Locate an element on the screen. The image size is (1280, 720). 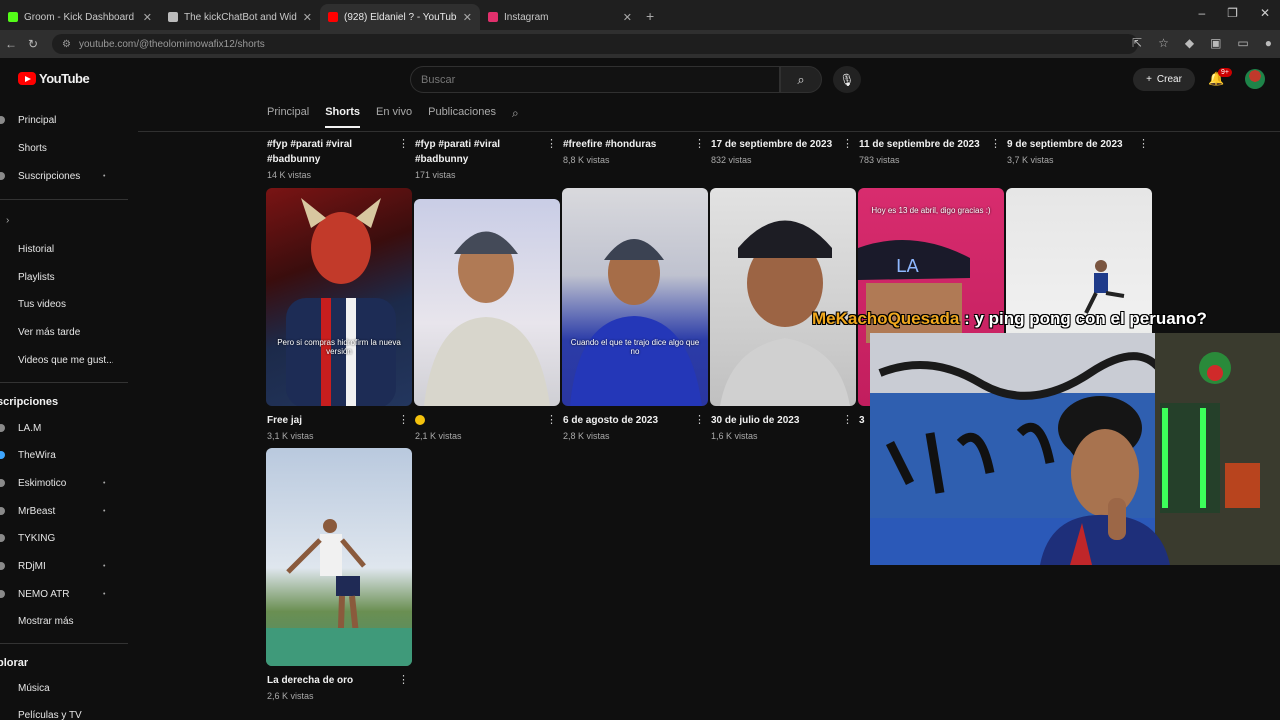
account-avatar is located at coordinates (1255, 79).